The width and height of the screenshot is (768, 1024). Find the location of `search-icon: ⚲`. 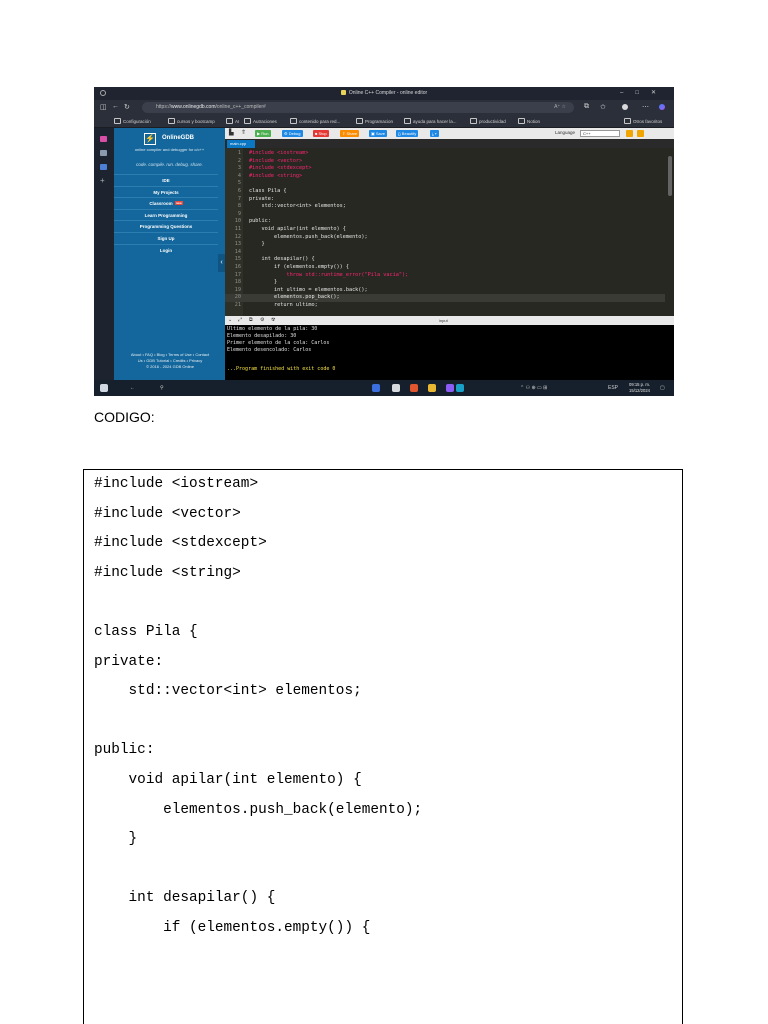

search-icon: ⚲ is located at coordinates (162, 388).